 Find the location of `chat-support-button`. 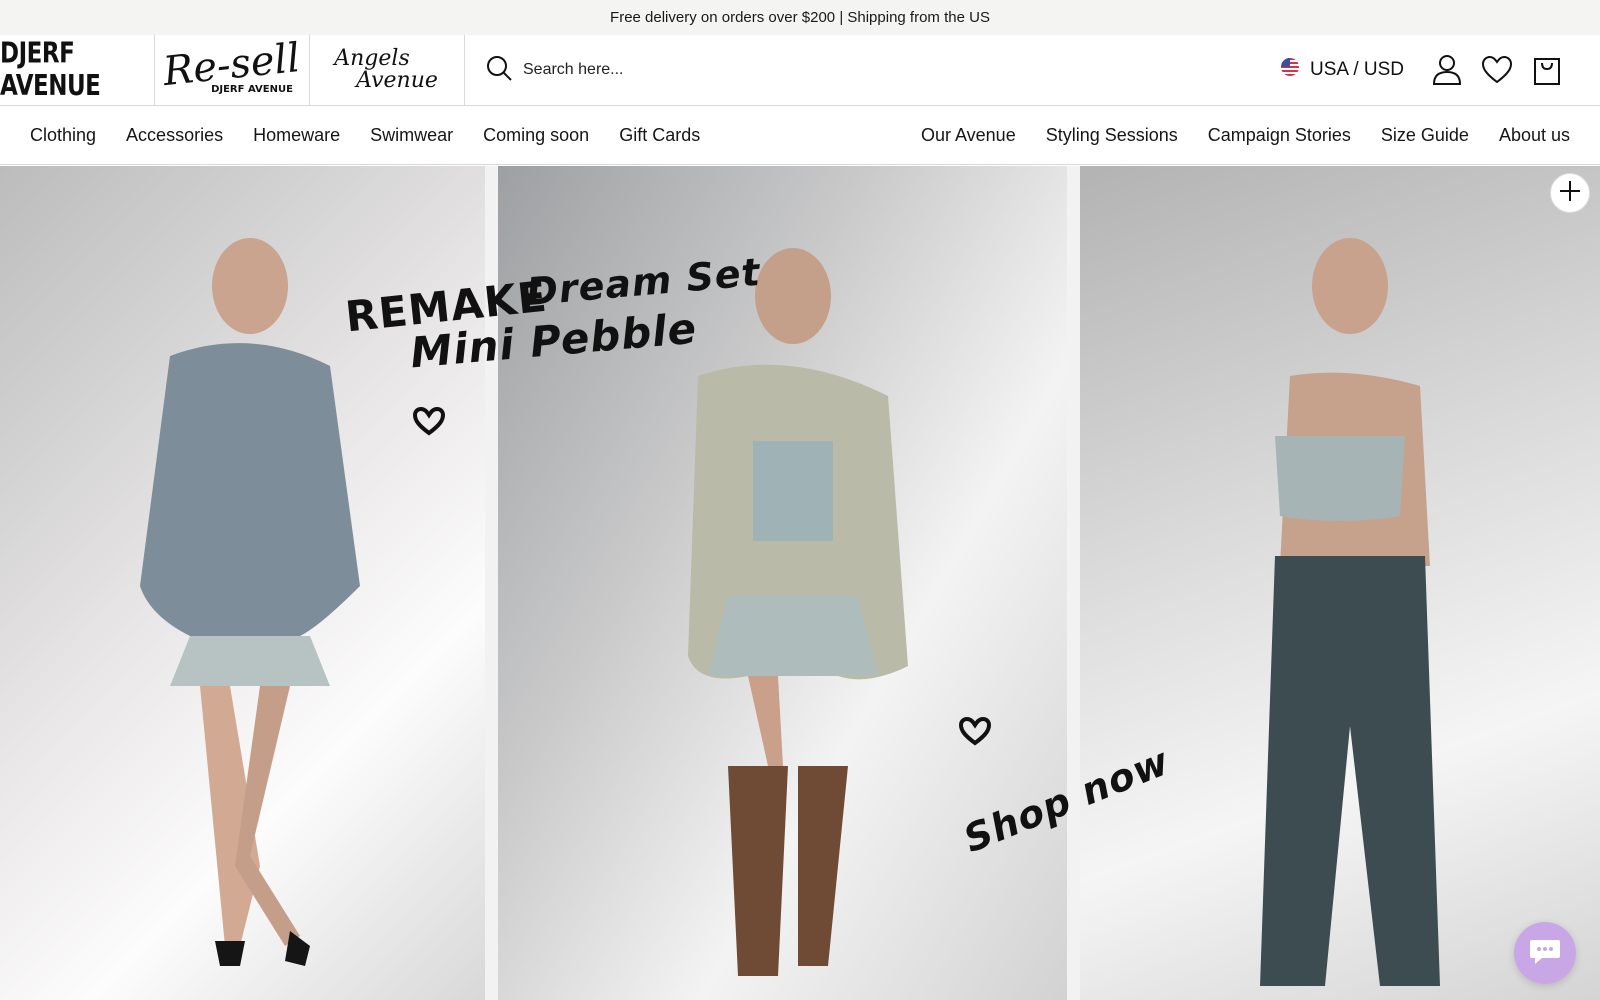

chat-support-button is located at coordinates (1545, 953).